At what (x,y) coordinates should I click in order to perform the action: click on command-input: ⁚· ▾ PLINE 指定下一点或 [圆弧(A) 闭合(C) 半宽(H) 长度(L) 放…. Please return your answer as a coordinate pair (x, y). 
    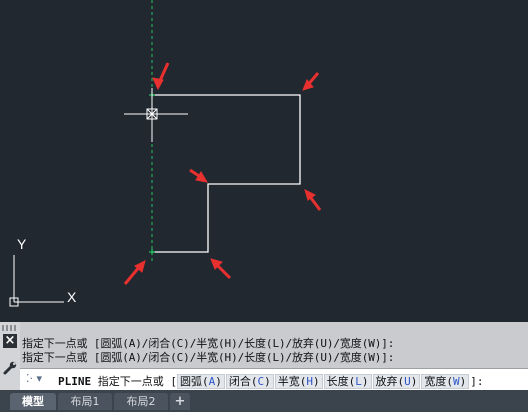
    Looking at the image, I should click on (274, 379).